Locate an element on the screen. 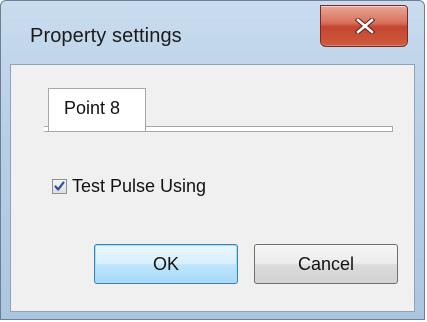  close-x-icon is located at coordinates (365, 26).